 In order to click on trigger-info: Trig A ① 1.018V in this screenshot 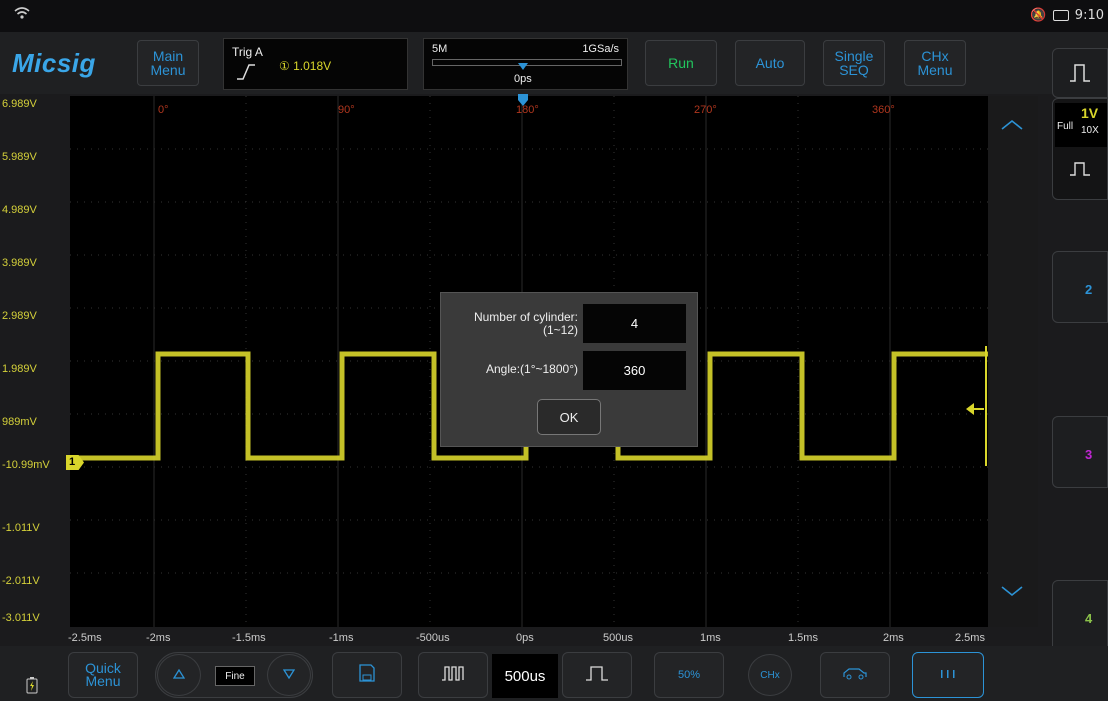, I will do `click(315, 64)`.